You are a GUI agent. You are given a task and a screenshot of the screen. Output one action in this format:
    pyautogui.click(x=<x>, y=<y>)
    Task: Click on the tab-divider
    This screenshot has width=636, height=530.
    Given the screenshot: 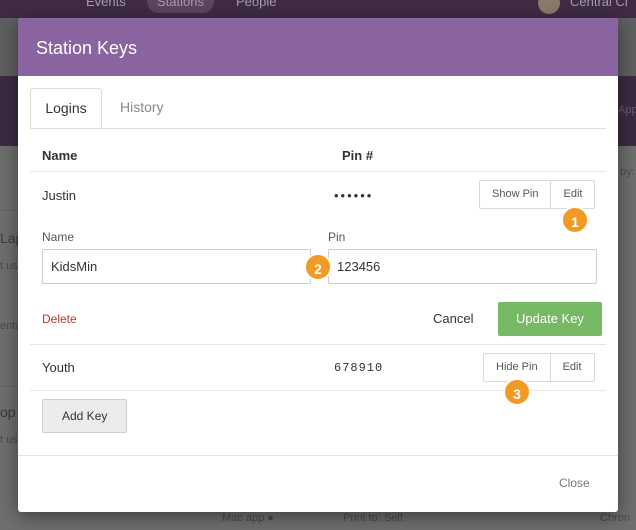 What is the action you would take?
    pyautogui.click(x=318, y=128)
    